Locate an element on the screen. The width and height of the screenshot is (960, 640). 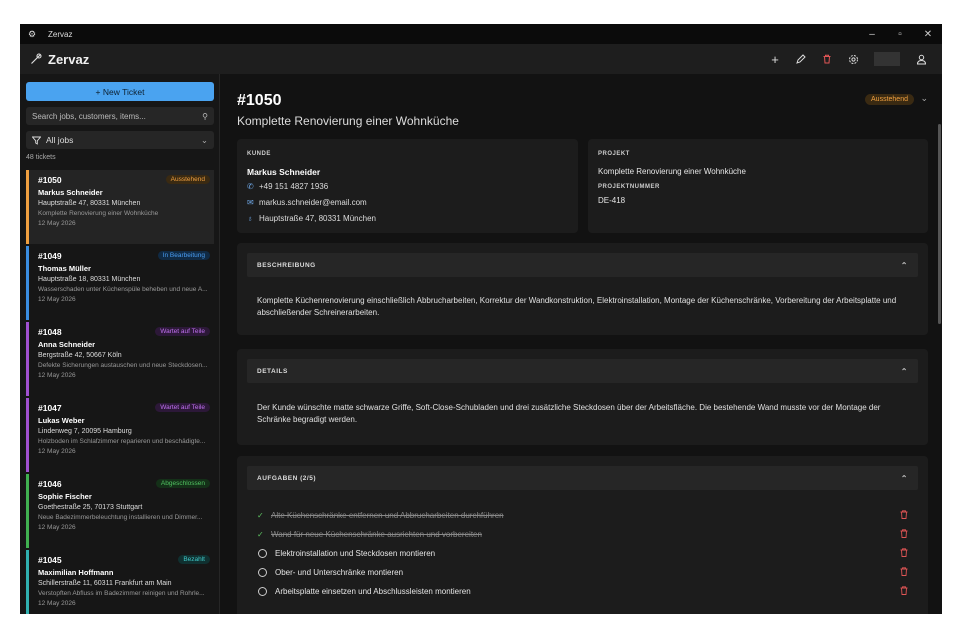
mail-icon: ✉ is located at coordinates (250, 202).